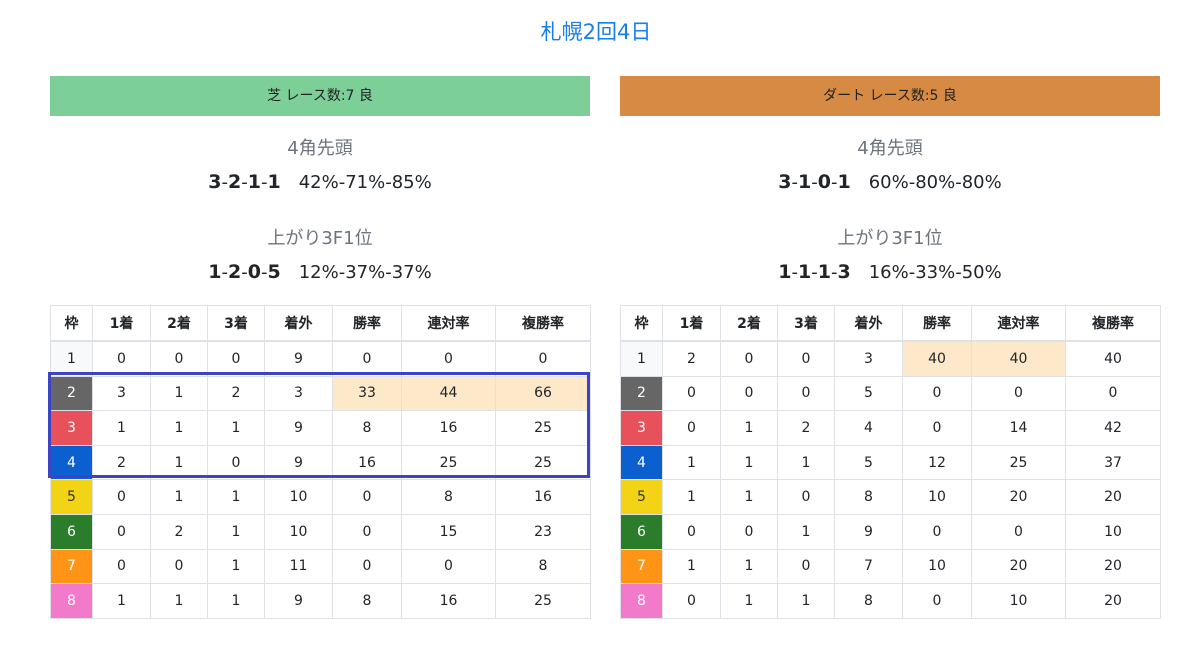 This screenshot has height=646, width=1192. I want to click on page-title: 札幌2回4日, so click(596, 32).